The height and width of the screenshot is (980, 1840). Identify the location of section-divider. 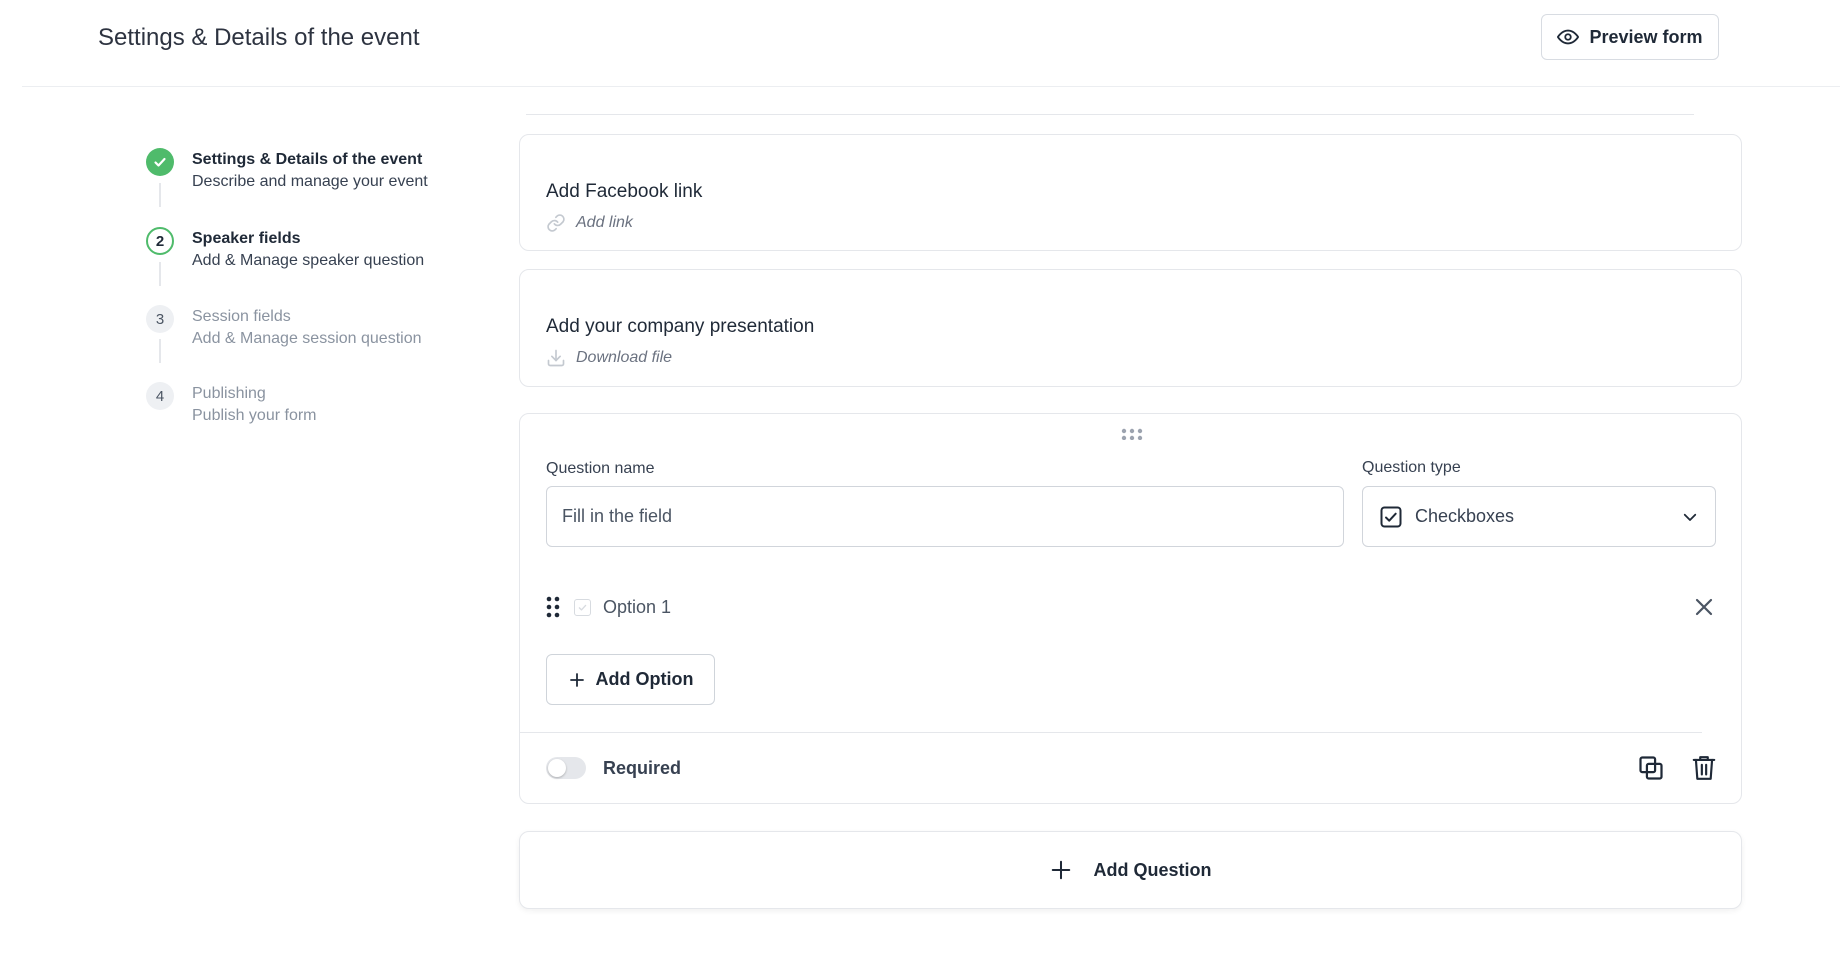
(1110, 114).